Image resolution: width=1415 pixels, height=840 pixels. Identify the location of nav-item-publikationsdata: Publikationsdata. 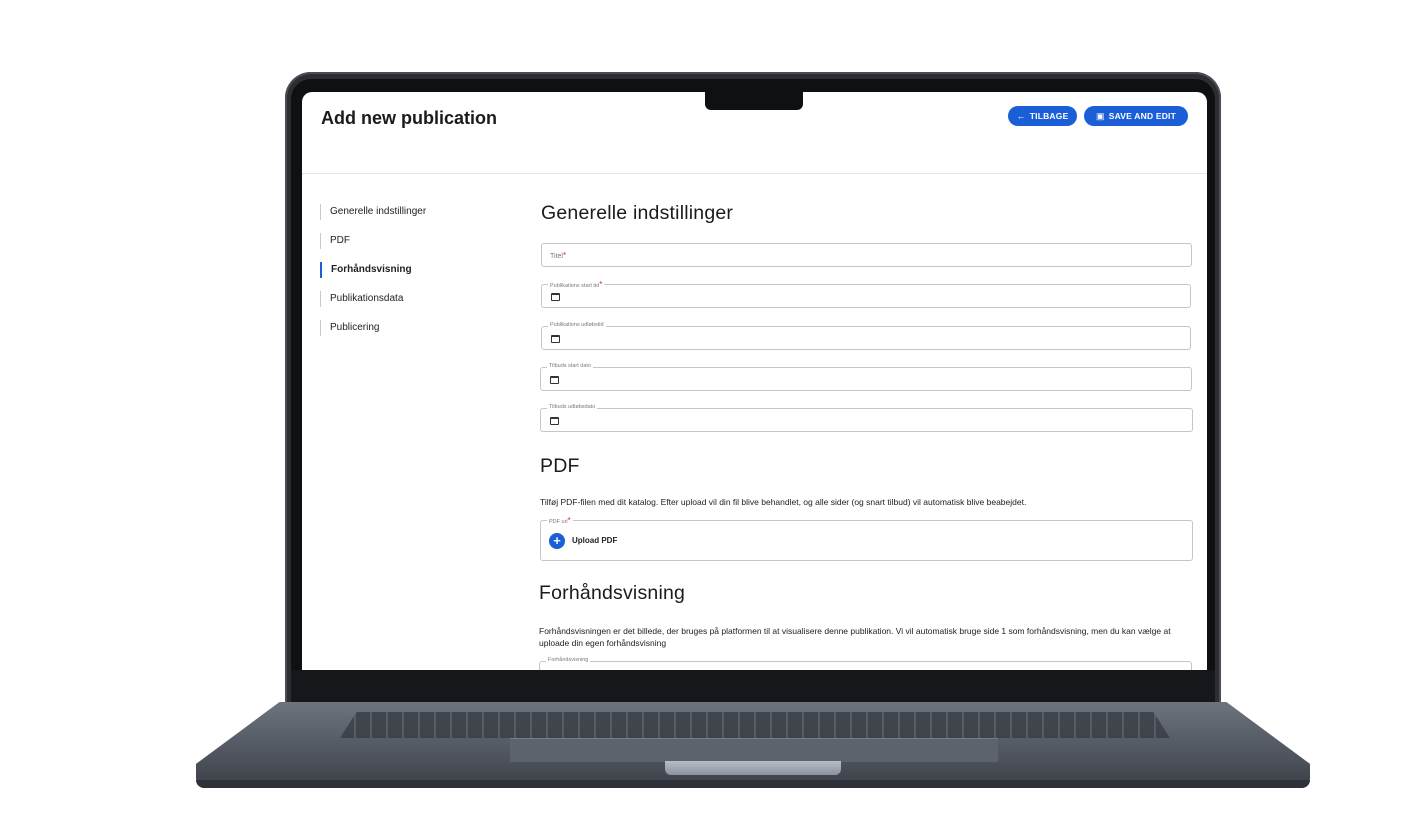
(415, 299).